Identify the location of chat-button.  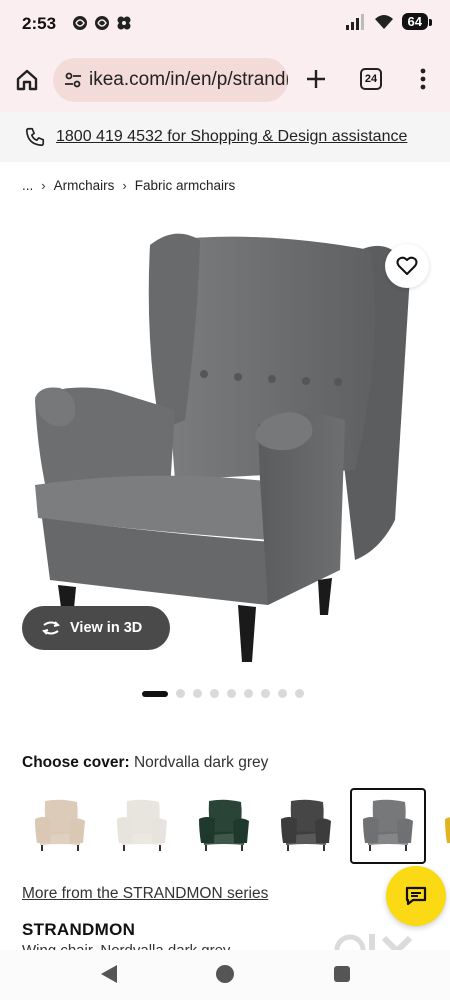
(416, 896).